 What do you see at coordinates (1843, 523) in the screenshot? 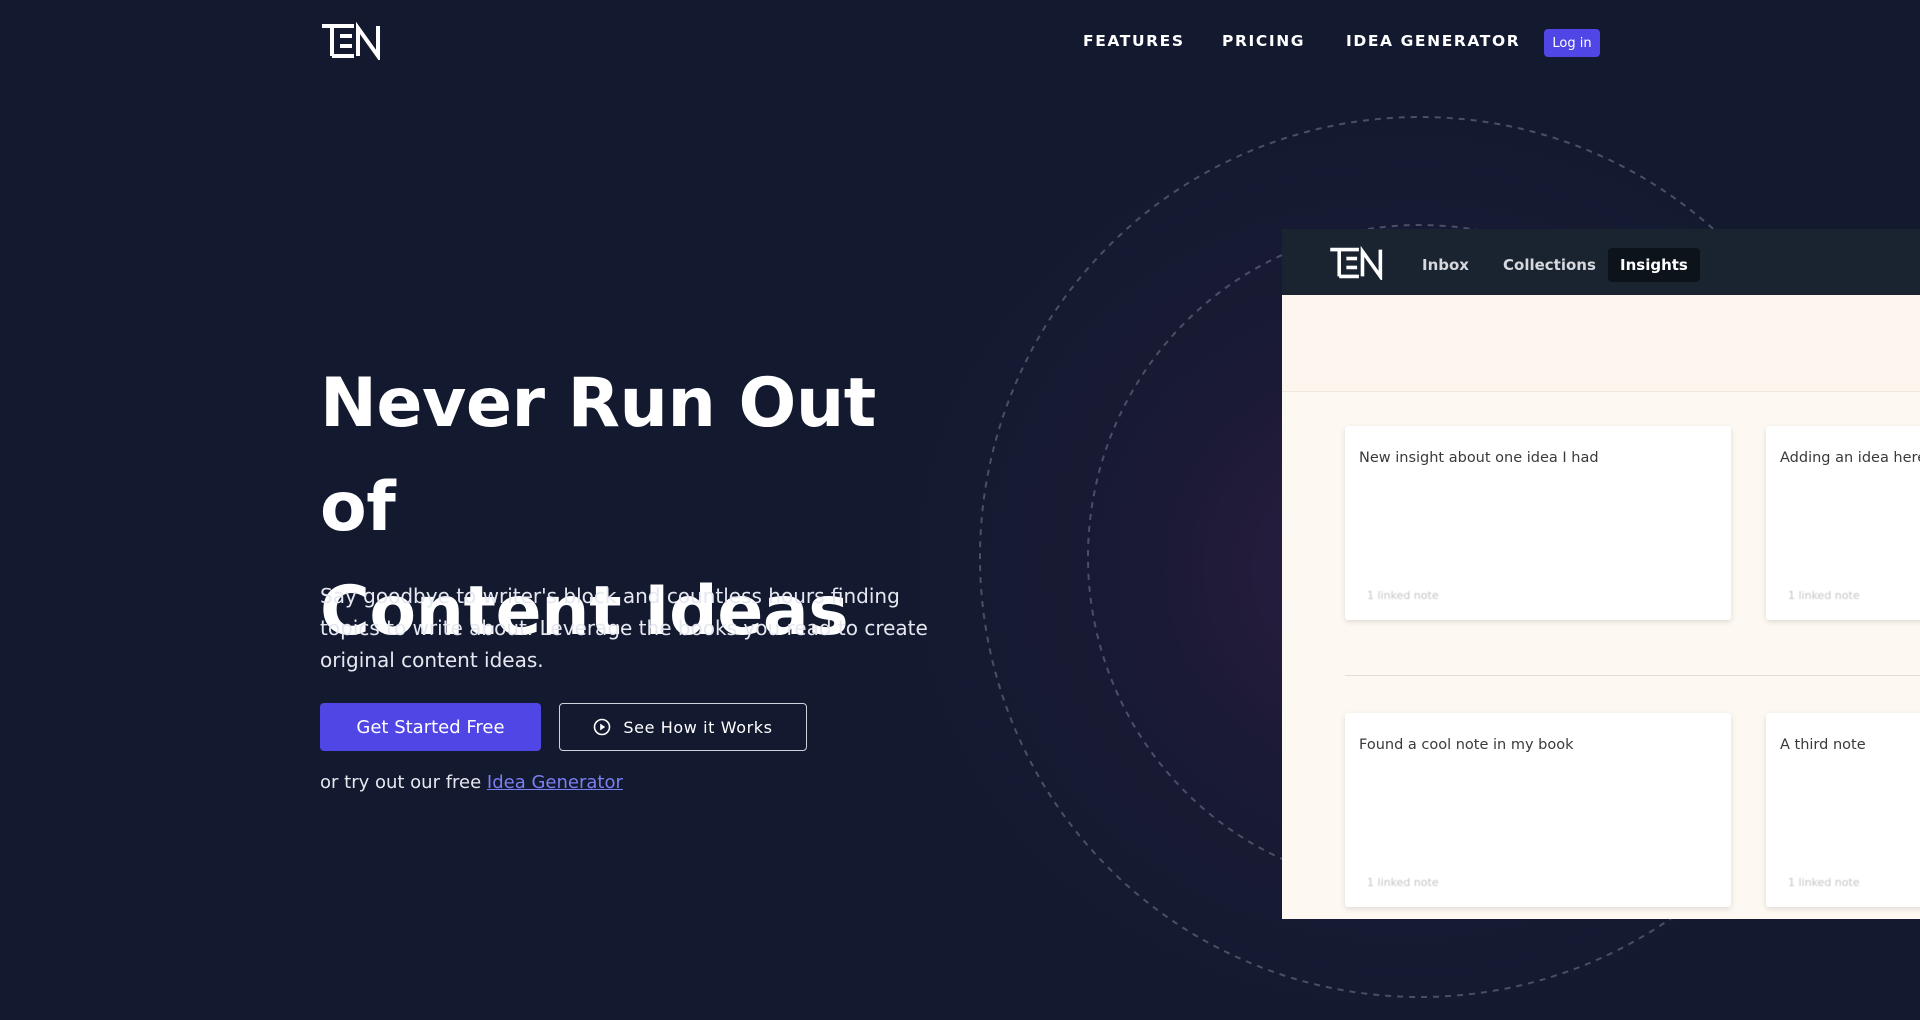
I see `insight-card: Adding an idea here 1 linked note` at bounding box center [1843, 523].